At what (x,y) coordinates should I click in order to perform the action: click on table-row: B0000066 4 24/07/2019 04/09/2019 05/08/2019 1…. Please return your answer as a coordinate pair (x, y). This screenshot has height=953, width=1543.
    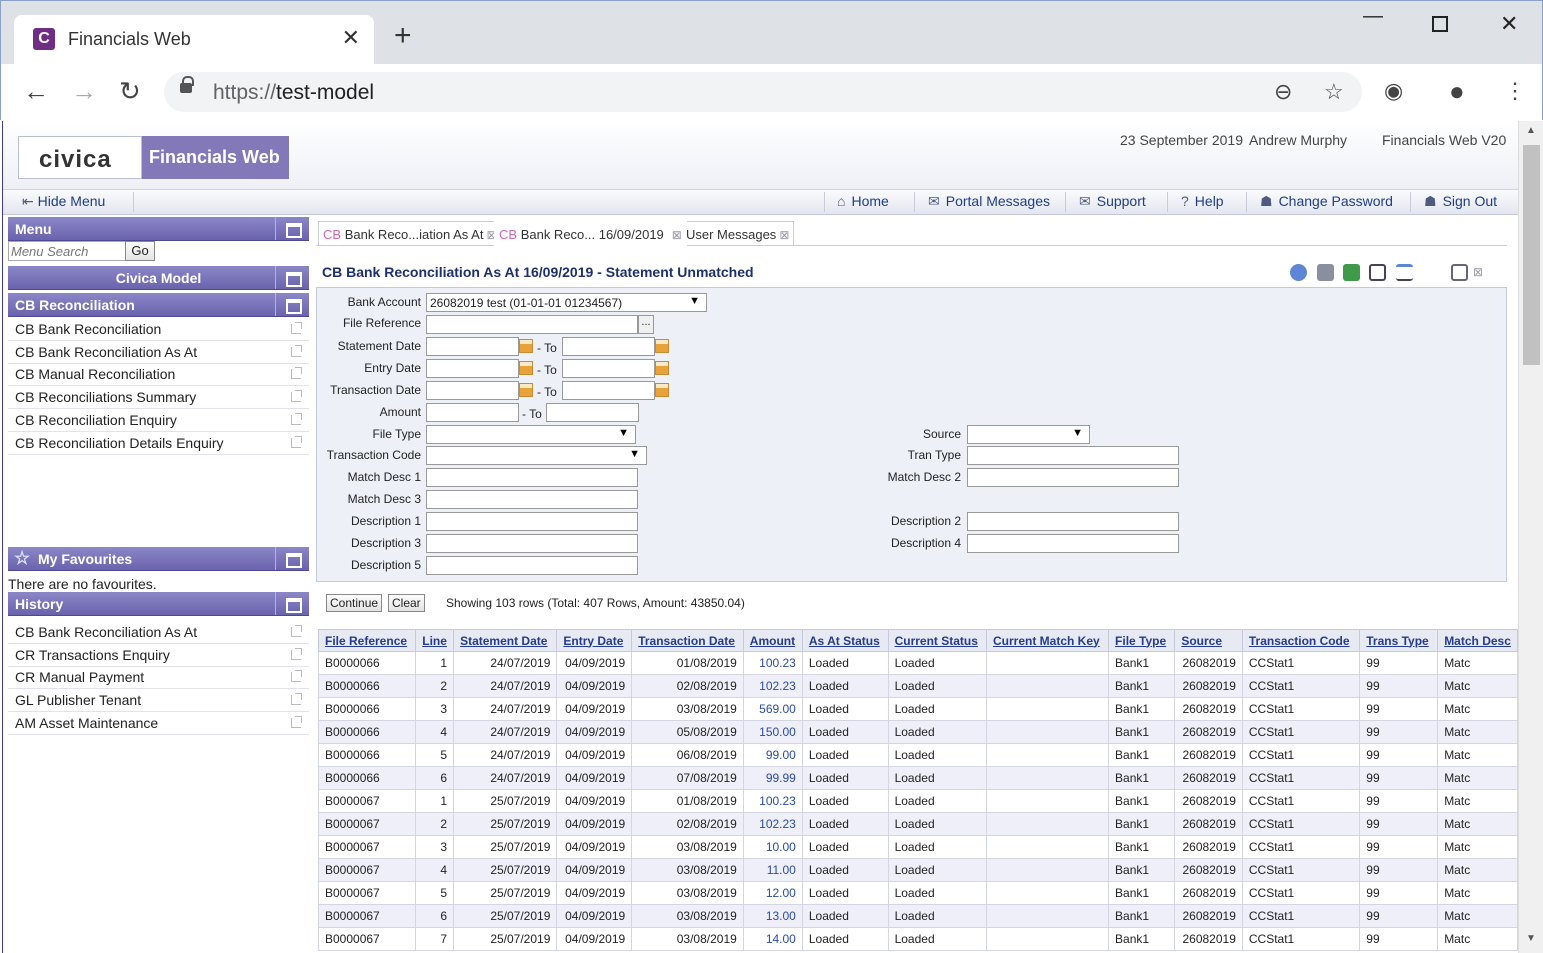
    Looking at the image, I should click on (917, 732).